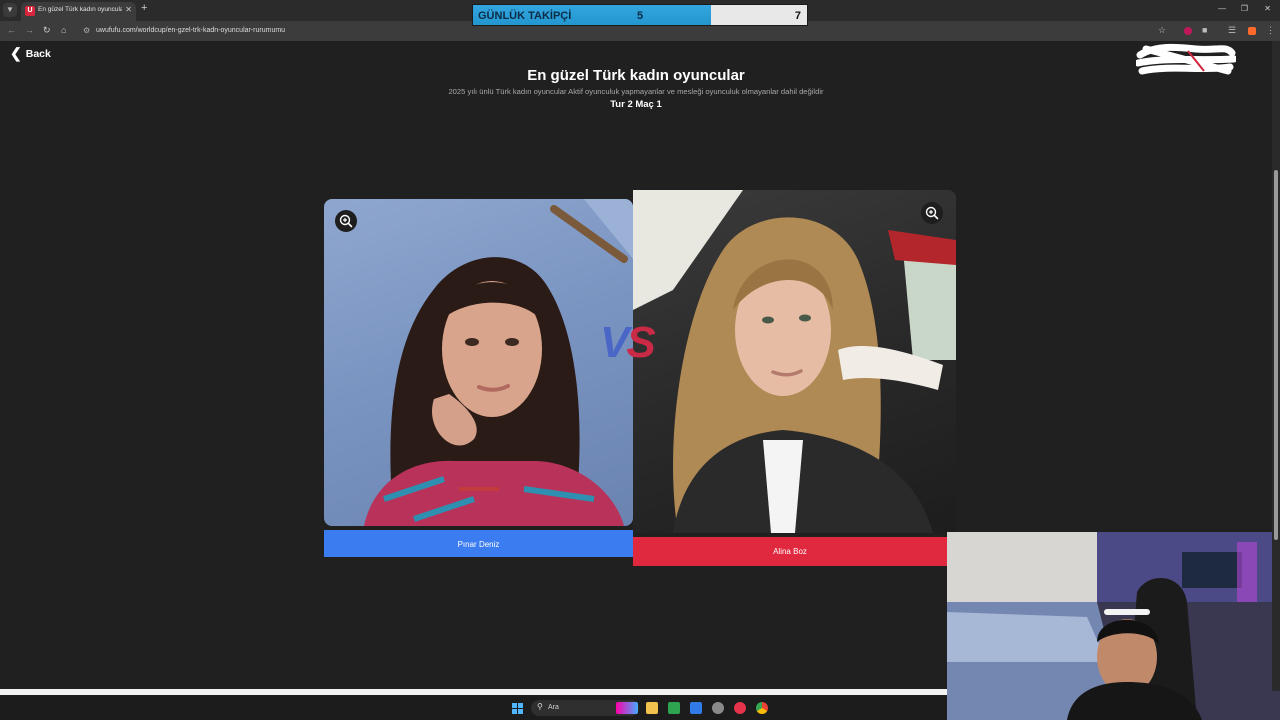 The height and width of the screenshot is (720, 1280). Describe the element at coordinates (614, 342) in the screenshot. I see `versus-v: V` at that location.